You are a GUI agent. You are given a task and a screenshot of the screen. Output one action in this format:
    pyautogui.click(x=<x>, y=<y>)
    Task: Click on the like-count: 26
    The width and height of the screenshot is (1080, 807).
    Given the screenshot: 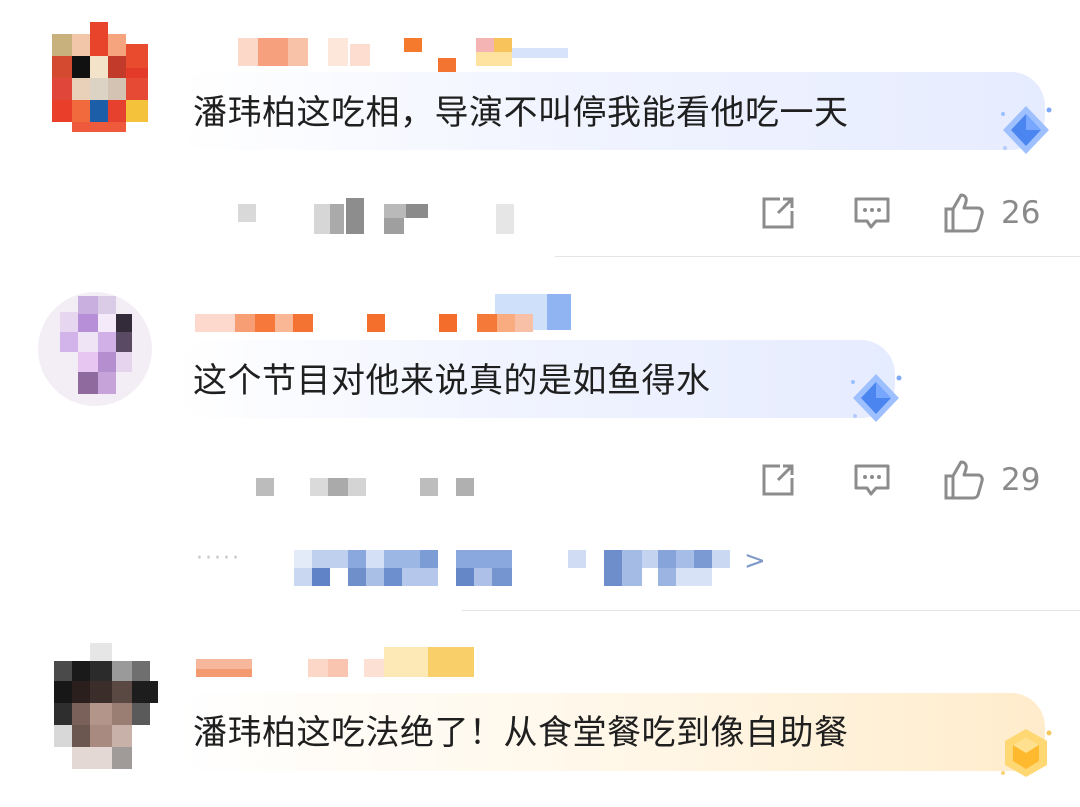 What is the action you would take?
    pyautogui.click(x=1021, y=213)
    